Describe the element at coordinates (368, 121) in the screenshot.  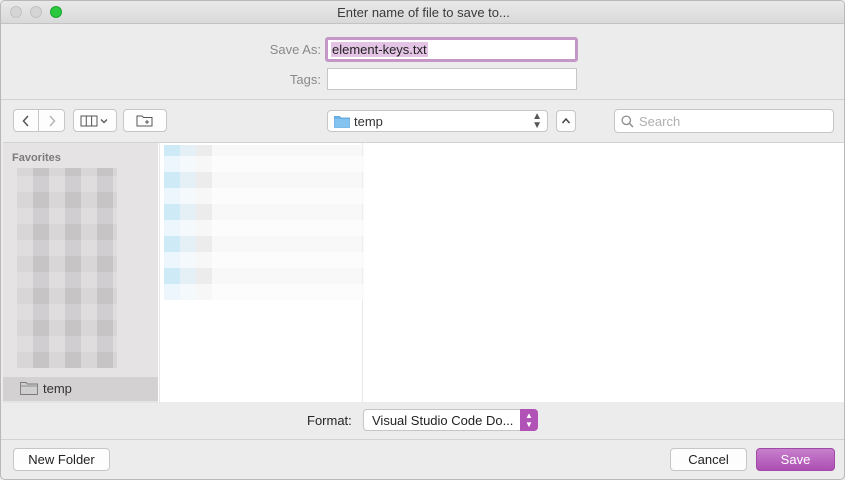
I see `location-label: temp` at that location.